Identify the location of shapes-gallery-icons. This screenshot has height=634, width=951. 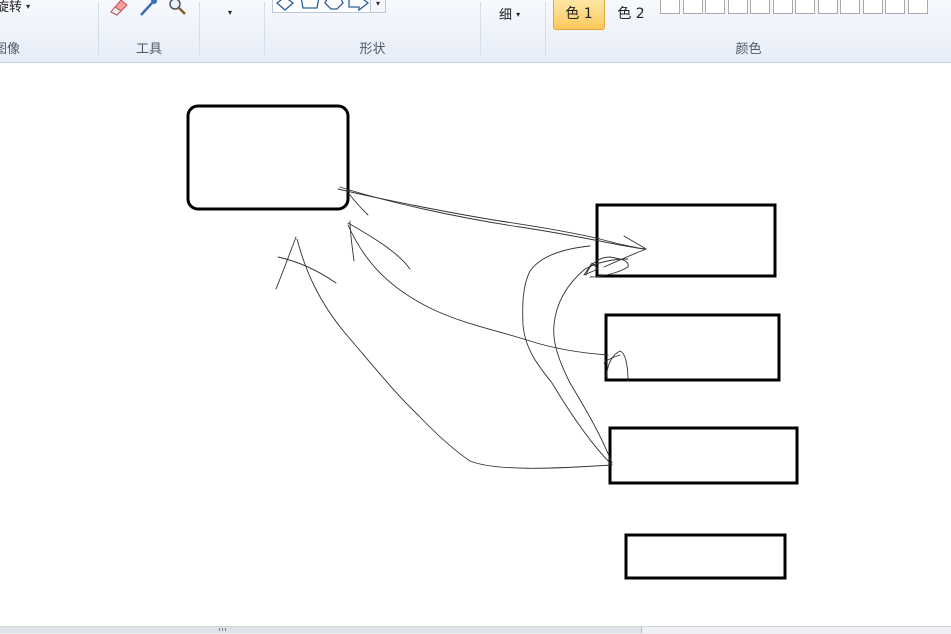
(322, 6).